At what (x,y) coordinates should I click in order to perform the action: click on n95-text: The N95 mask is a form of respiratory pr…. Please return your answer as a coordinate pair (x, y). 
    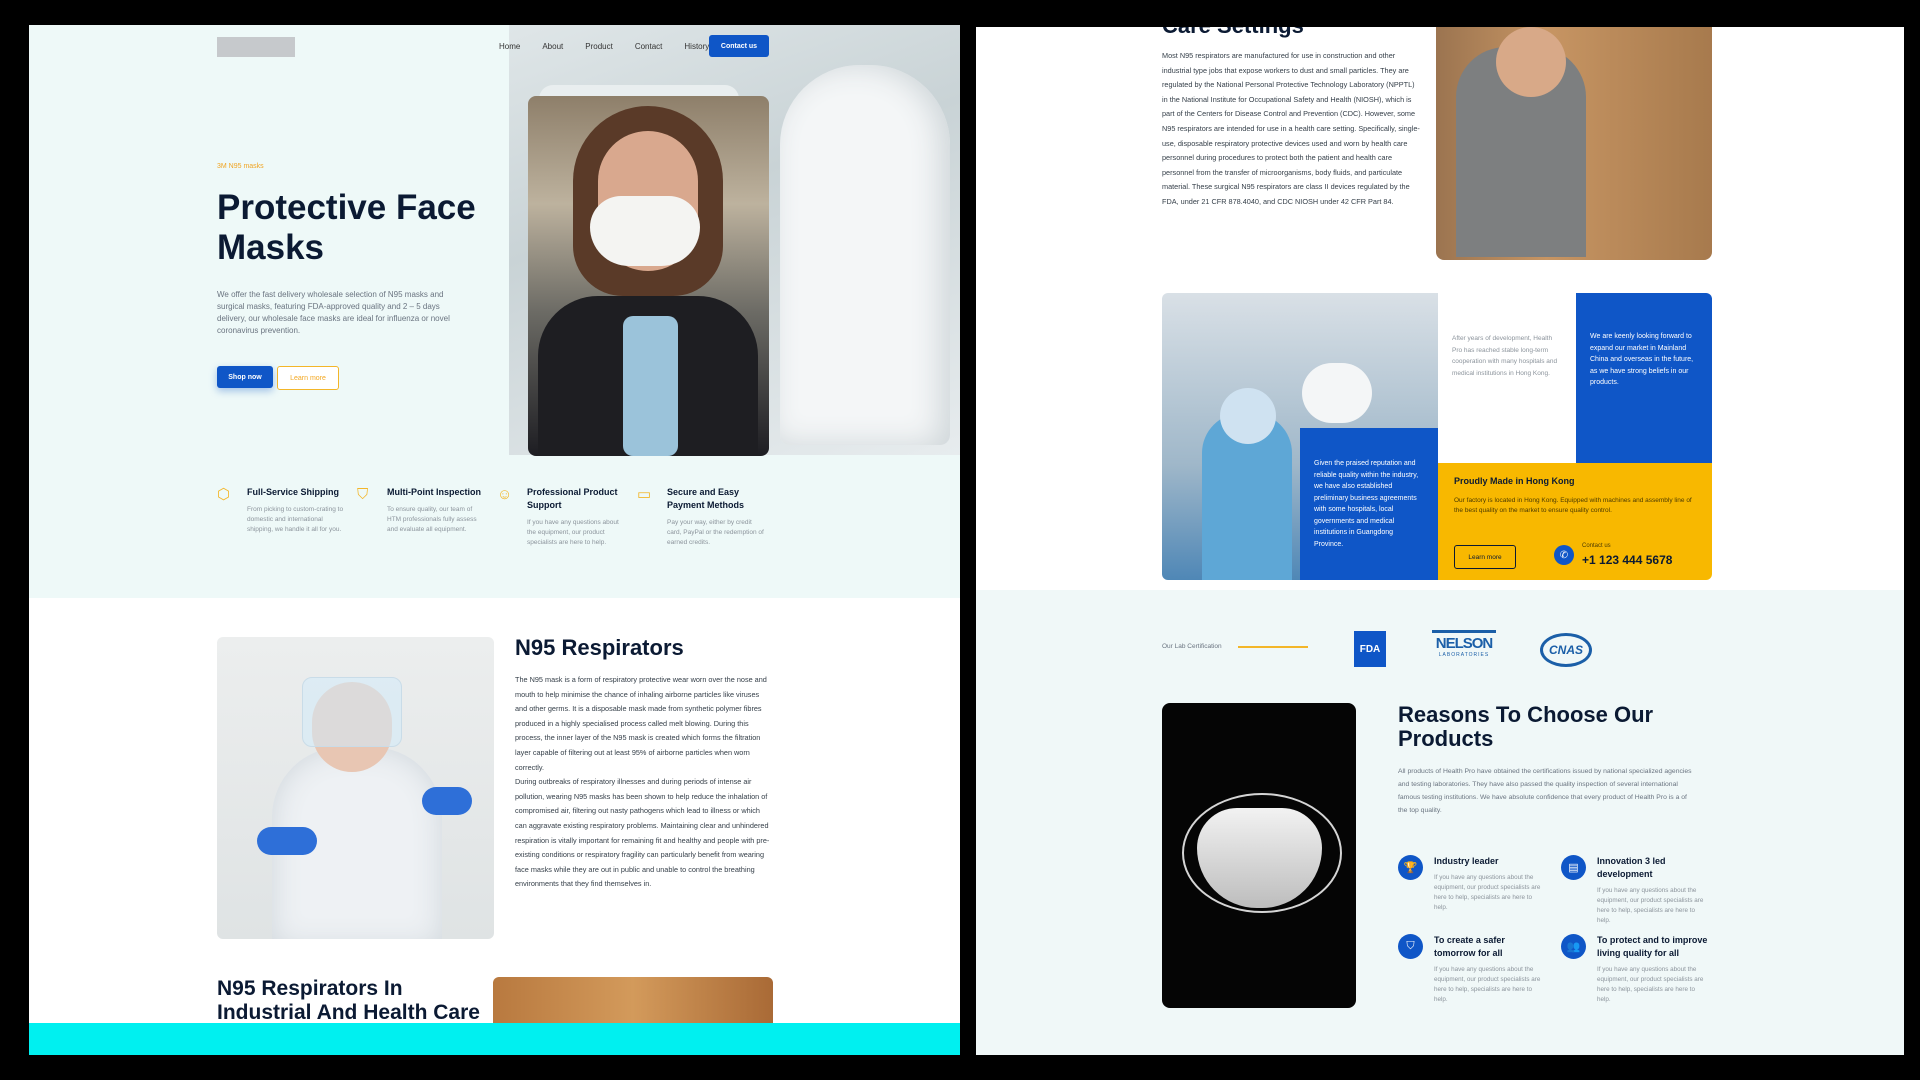
    Looking at the image, I should click on (644, 782).